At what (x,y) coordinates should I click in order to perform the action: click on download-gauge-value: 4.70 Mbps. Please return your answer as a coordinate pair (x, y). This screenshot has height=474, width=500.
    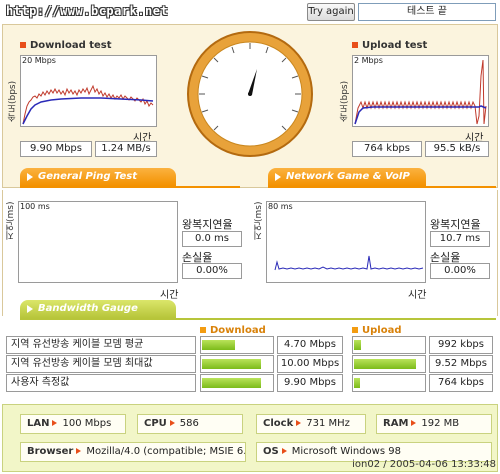
    Looking at the image, I should click on (310, 345).